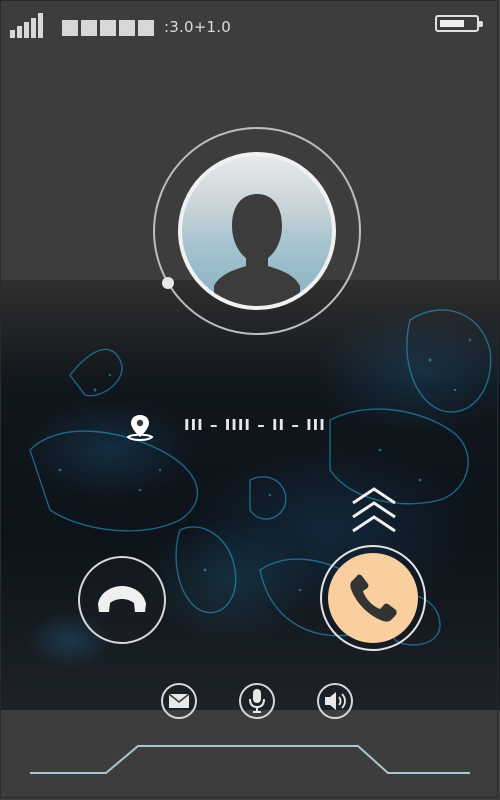 Image resolution: width=500 pixels, height=800 pixels. Describe the element at coordinates (257, 250) in the screenshot. I see `person-silhouette-icon` at that location.